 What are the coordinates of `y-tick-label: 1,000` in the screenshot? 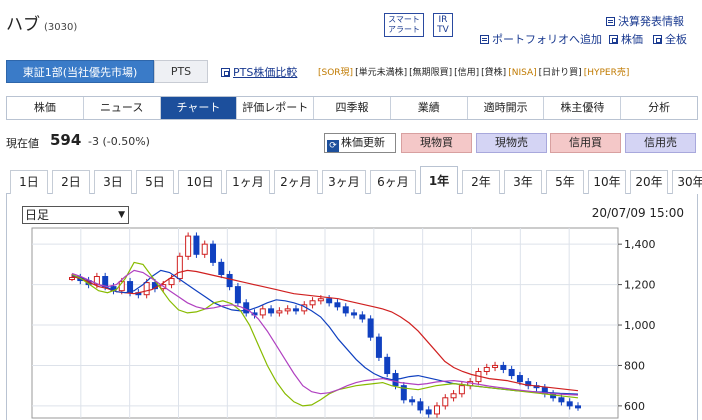 It's located at (640, 325).